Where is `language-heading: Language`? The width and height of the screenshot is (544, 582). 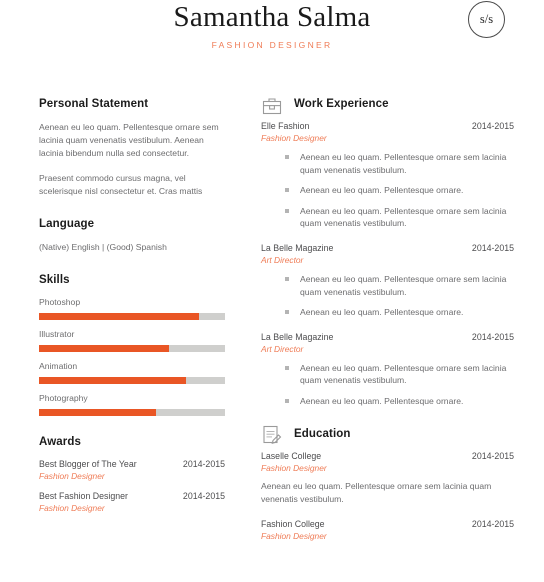 language-heading: Language is located at coordinates (67, 224).